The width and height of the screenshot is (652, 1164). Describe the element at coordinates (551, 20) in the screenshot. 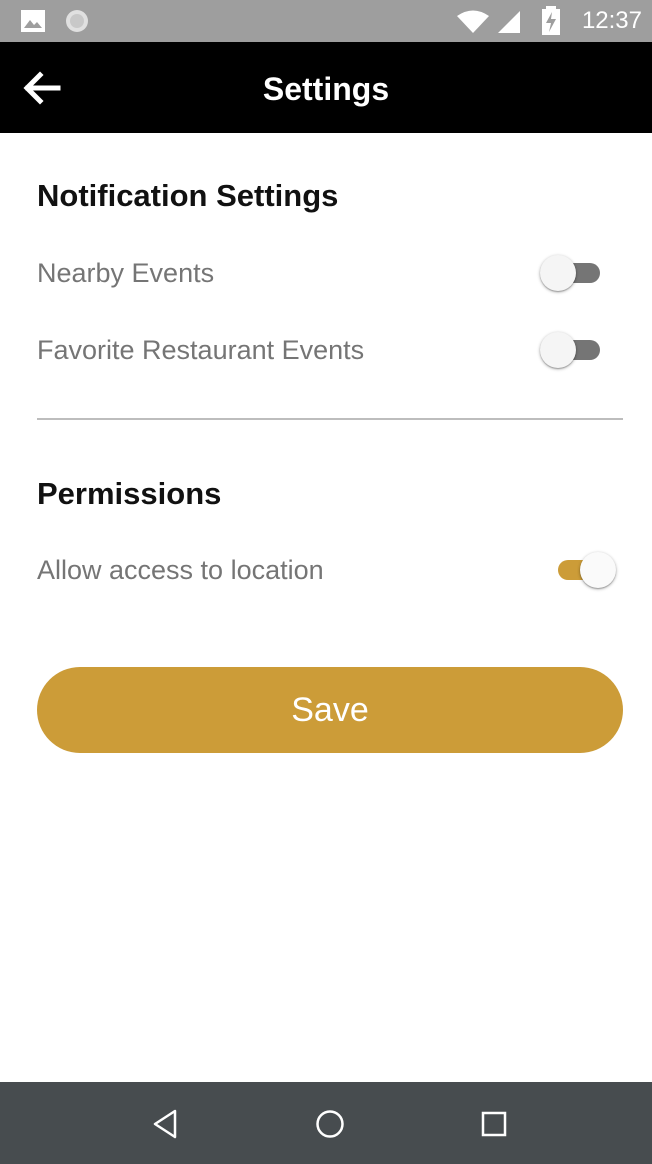

I see `battery-charging-icon` at that location.